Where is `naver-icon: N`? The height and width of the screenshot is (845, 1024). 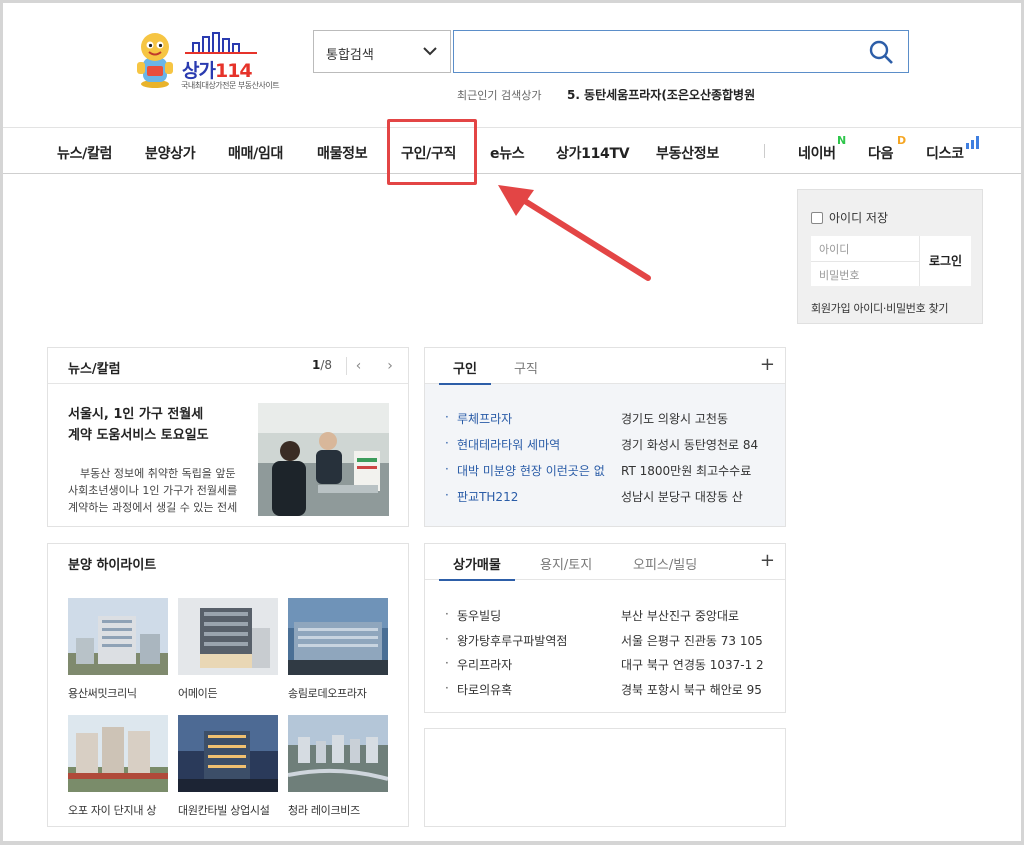
naver-icon: N is located at coordinates (841, 140).